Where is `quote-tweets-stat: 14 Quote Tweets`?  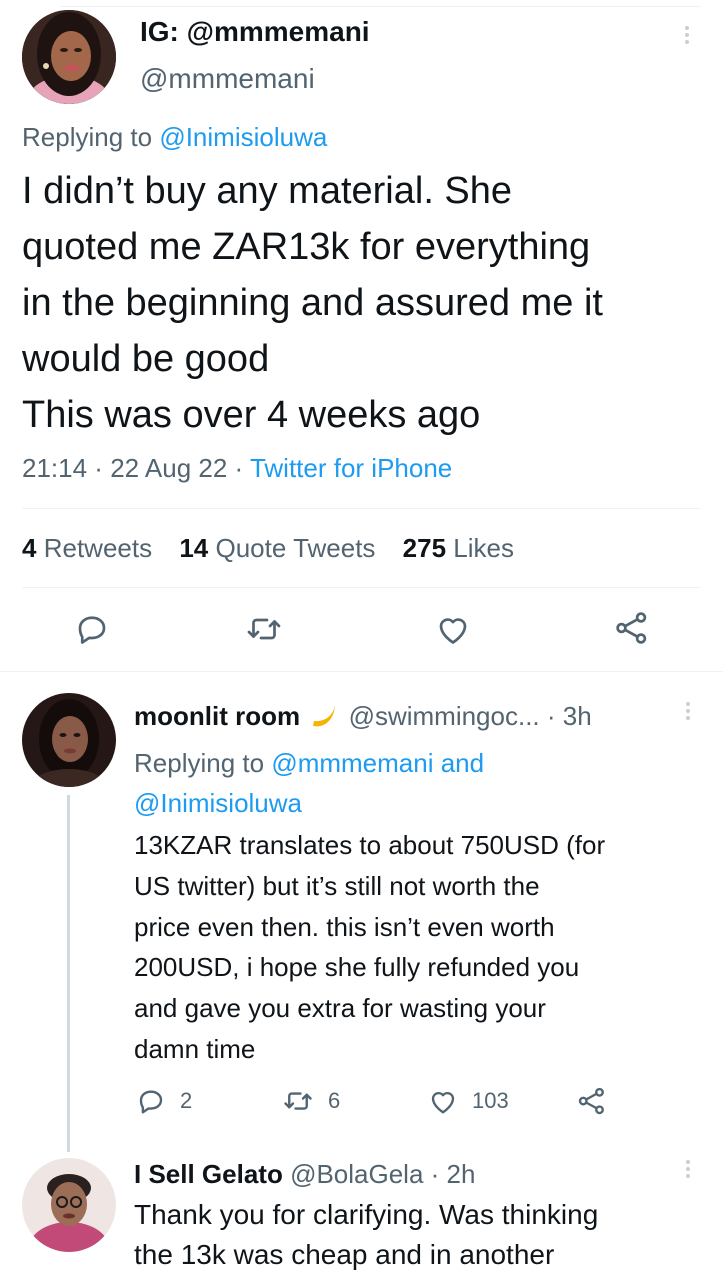
quote-tweets-stat: 14 Quote Tweets is located at coordinates (277, 548).